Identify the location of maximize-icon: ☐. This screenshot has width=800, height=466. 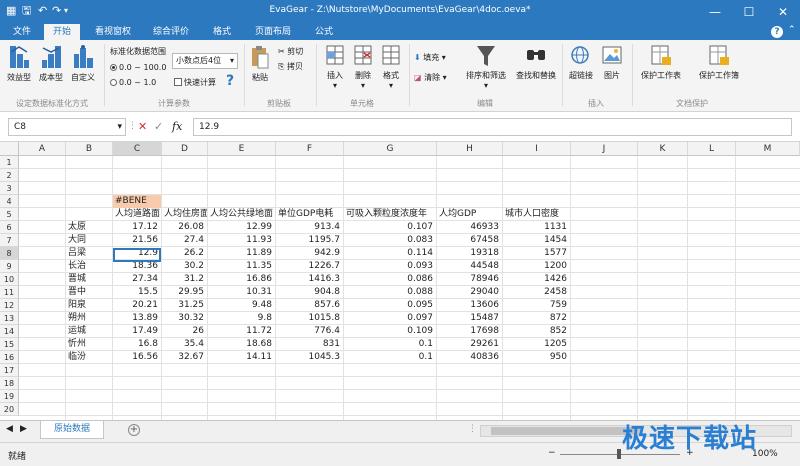
(749, 12).